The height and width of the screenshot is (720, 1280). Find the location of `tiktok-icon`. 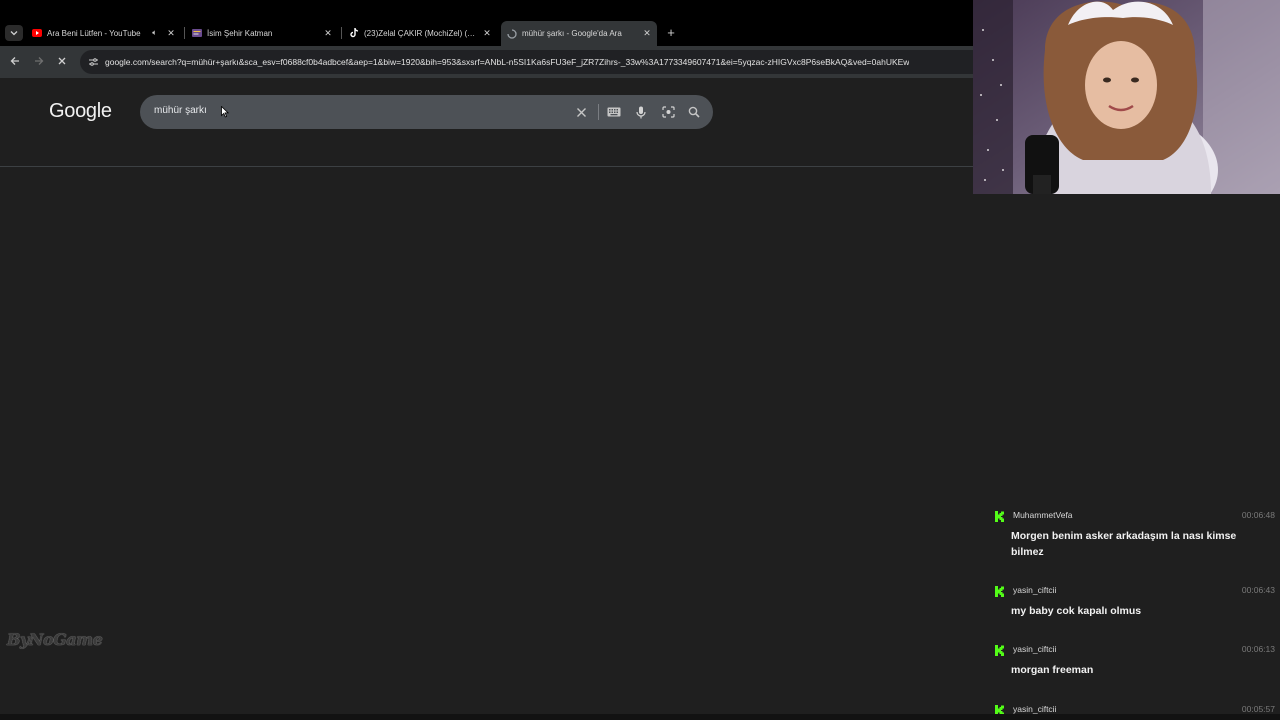

tiktok-icon is located at coordinates (354, 33).